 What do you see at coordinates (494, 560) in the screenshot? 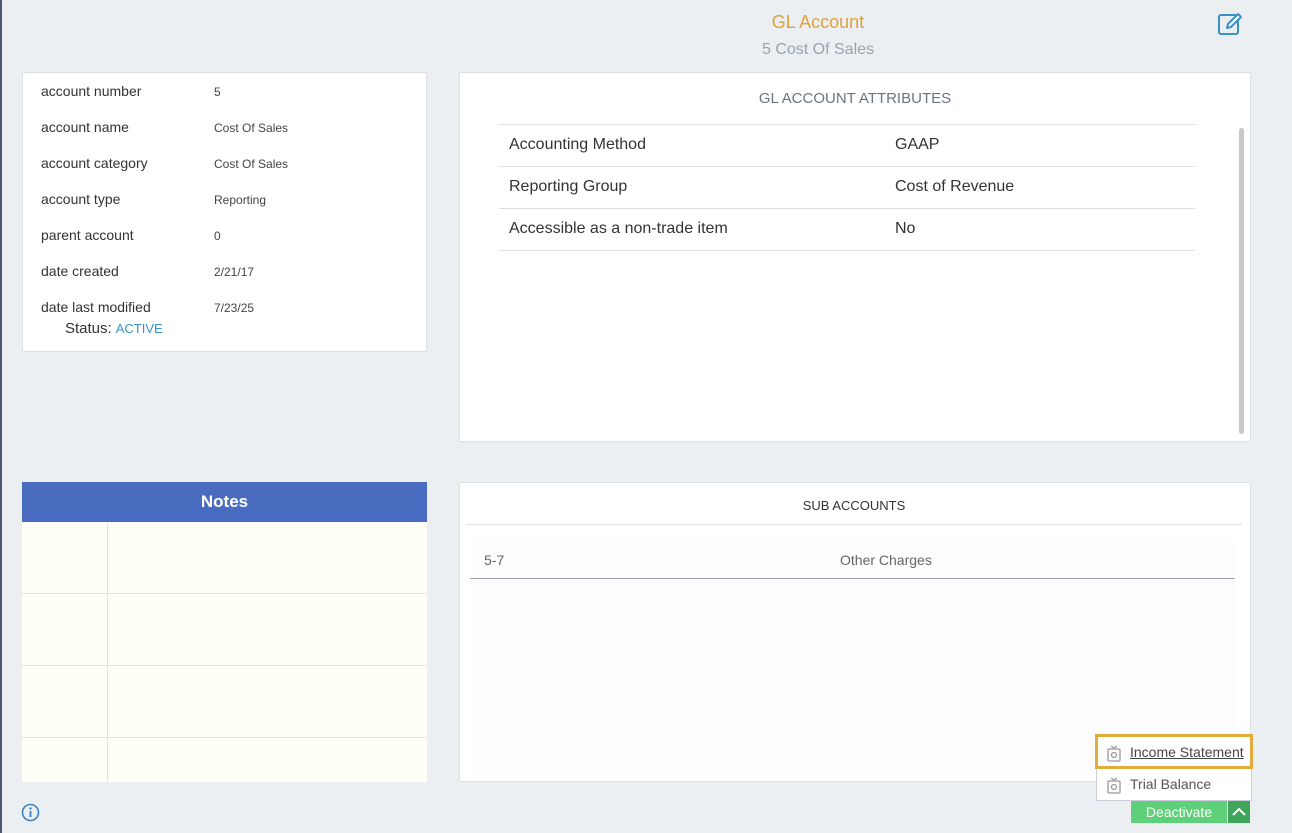
I see `sub-account-number: 5-7` at bounding box center [494, 560].